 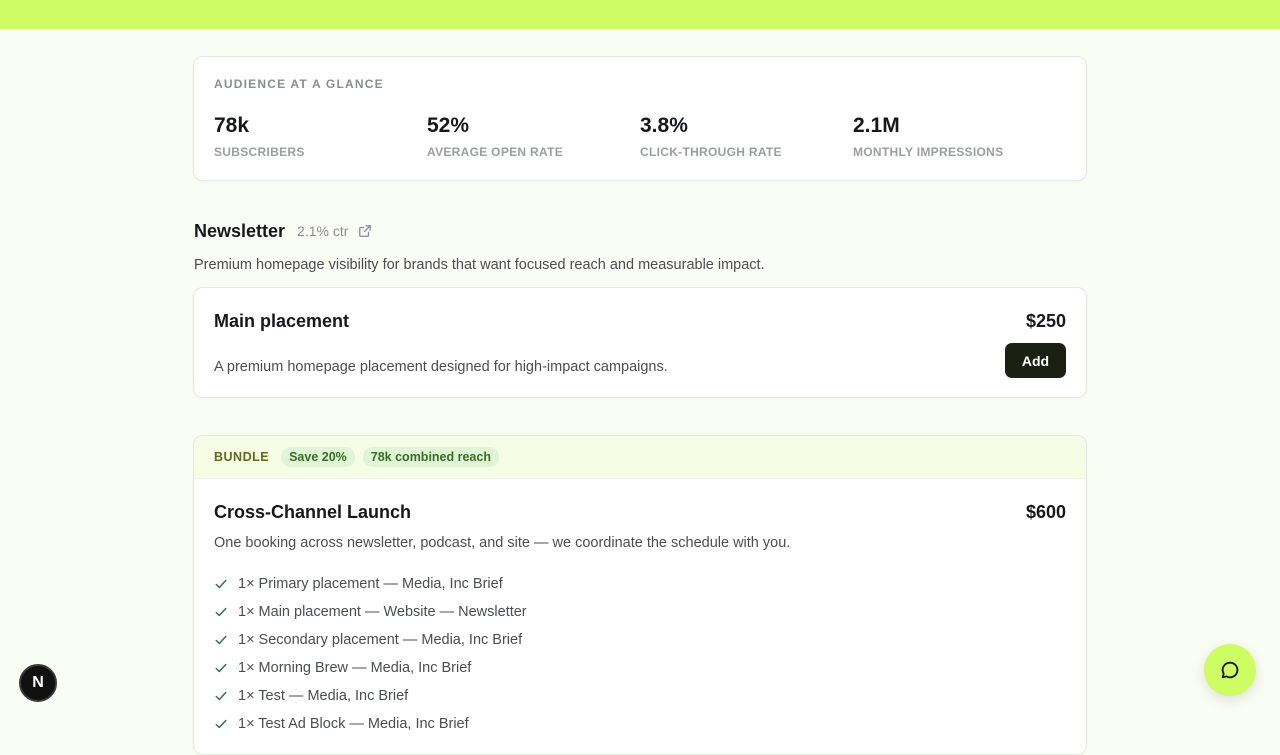 I want to click on list-item-text: 1× Test Ad Block — Media, Inc Brief, so click(x=353, y=724).